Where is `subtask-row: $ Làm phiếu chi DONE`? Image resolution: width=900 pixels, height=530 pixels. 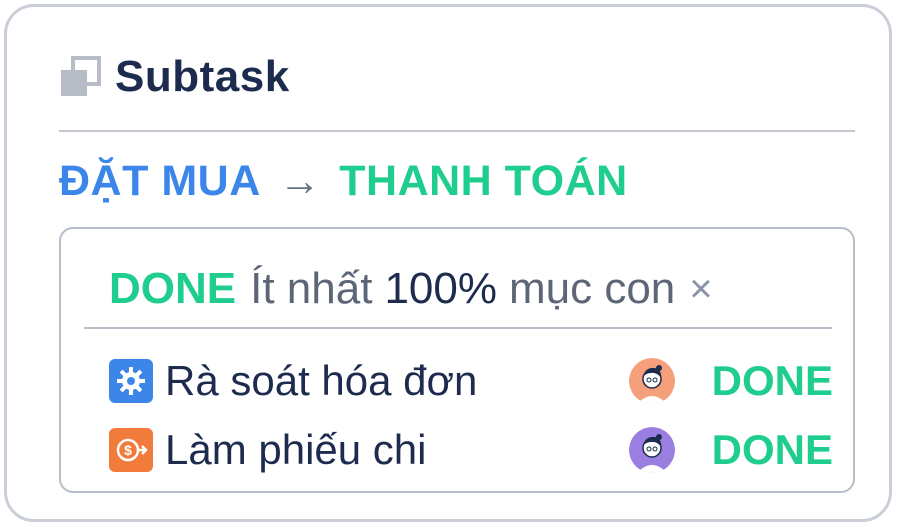
subtask-row: $ Làm phiếu chi DONE is located at coordinates (471, 450).